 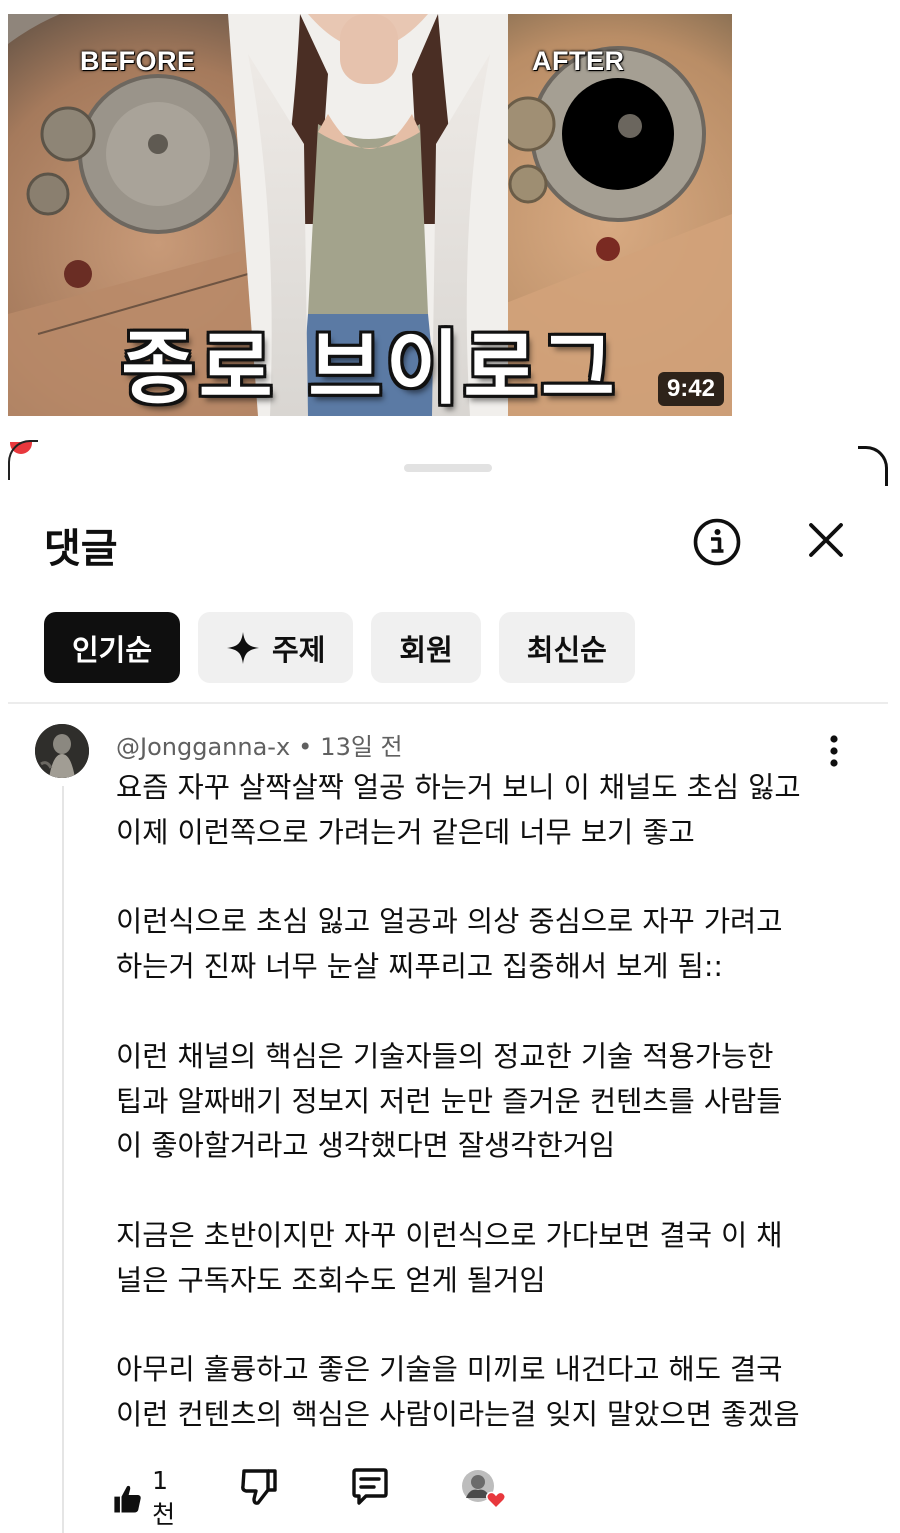 I want to click on comment-line: 이런 채널의 핵심은 기술자들의 정교한 기술 적용가능한, so click(x=445, y=1056).